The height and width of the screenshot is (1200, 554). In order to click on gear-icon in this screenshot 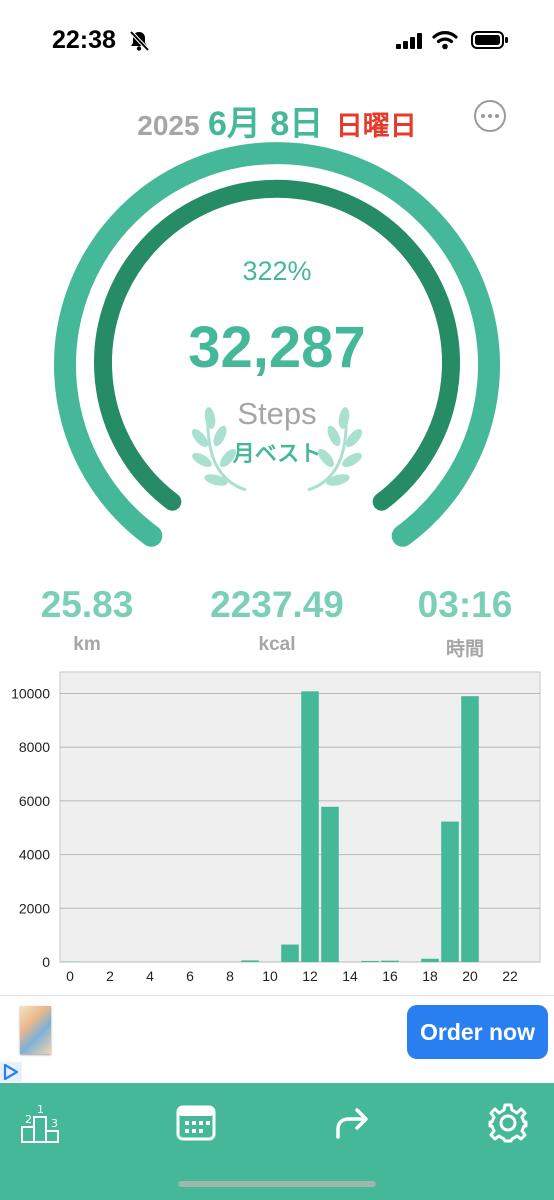, I will do `click(508, 1123)`.